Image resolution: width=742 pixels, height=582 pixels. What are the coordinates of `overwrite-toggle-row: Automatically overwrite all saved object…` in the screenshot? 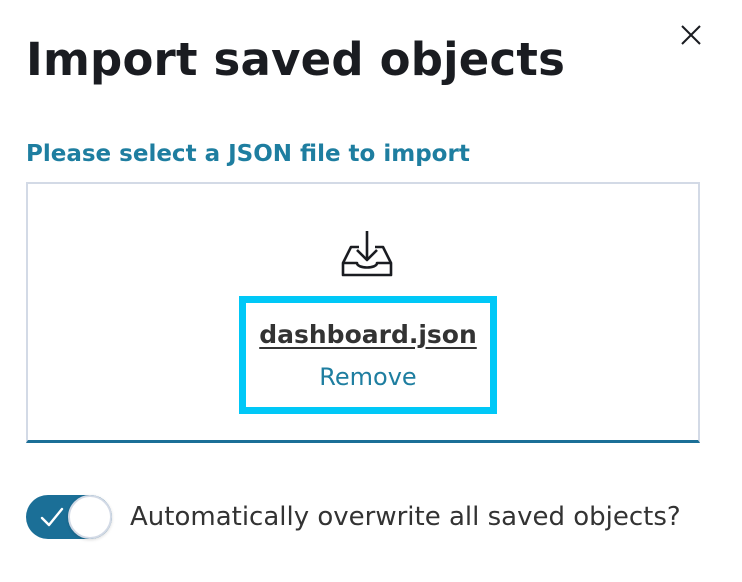 It's located at (353, 517).